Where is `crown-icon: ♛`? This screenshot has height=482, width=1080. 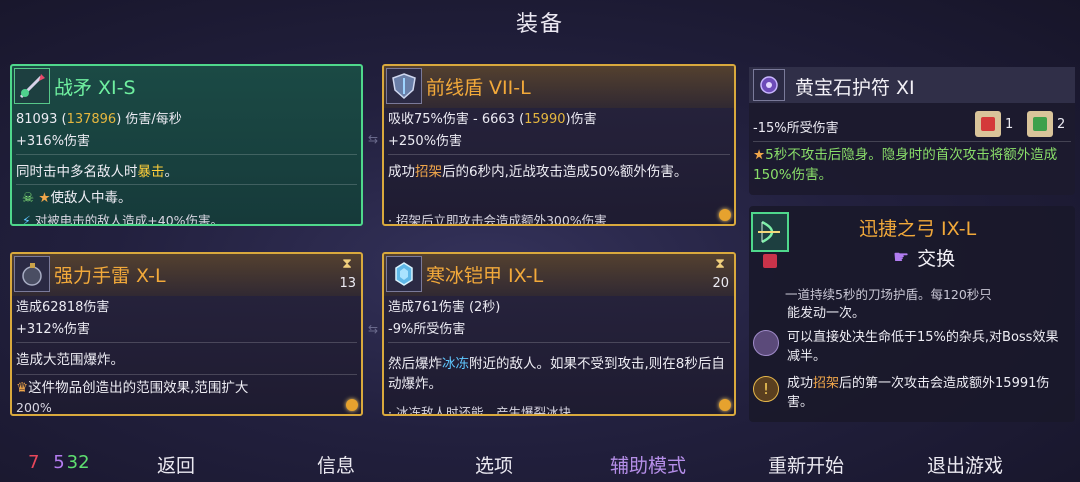 crown-icon: ♛ is located at coordinates (22, 388).